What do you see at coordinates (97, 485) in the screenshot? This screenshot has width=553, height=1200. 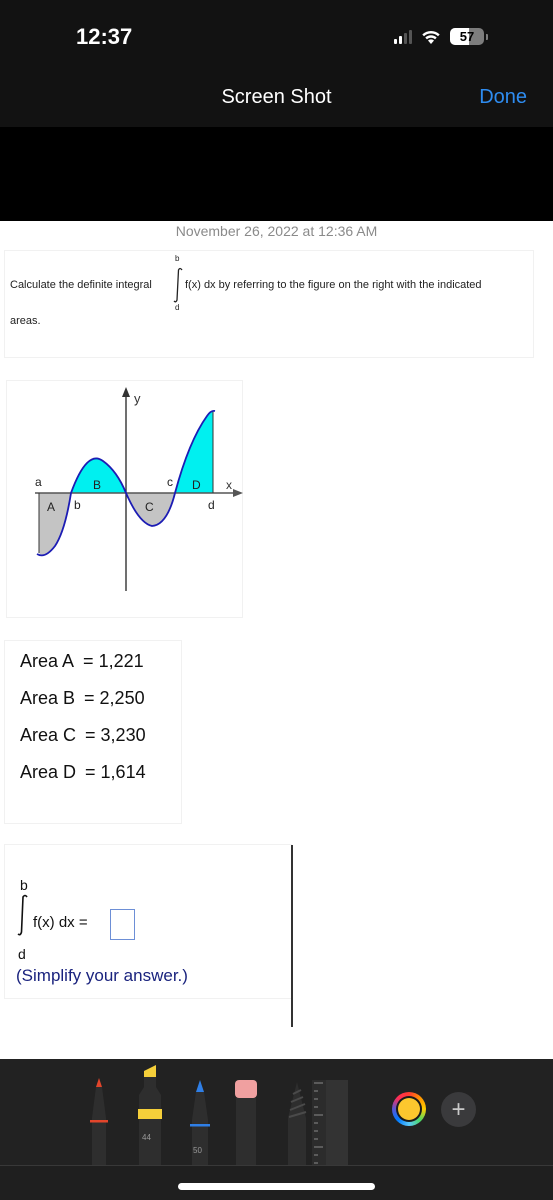 I see `region-label-b: B` at bounding box center [97, 485].